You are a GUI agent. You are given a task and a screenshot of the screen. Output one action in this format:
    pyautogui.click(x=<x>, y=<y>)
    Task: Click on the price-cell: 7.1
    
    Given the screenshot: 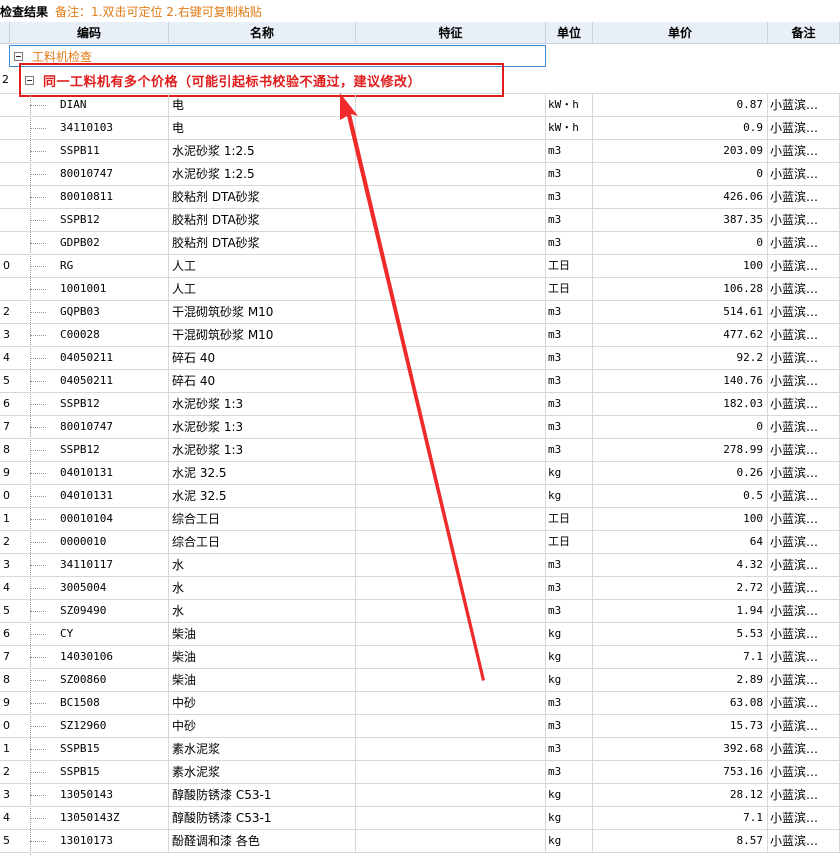 What is the action you would take?
    pyautogui.click(x=680, y=818)
    